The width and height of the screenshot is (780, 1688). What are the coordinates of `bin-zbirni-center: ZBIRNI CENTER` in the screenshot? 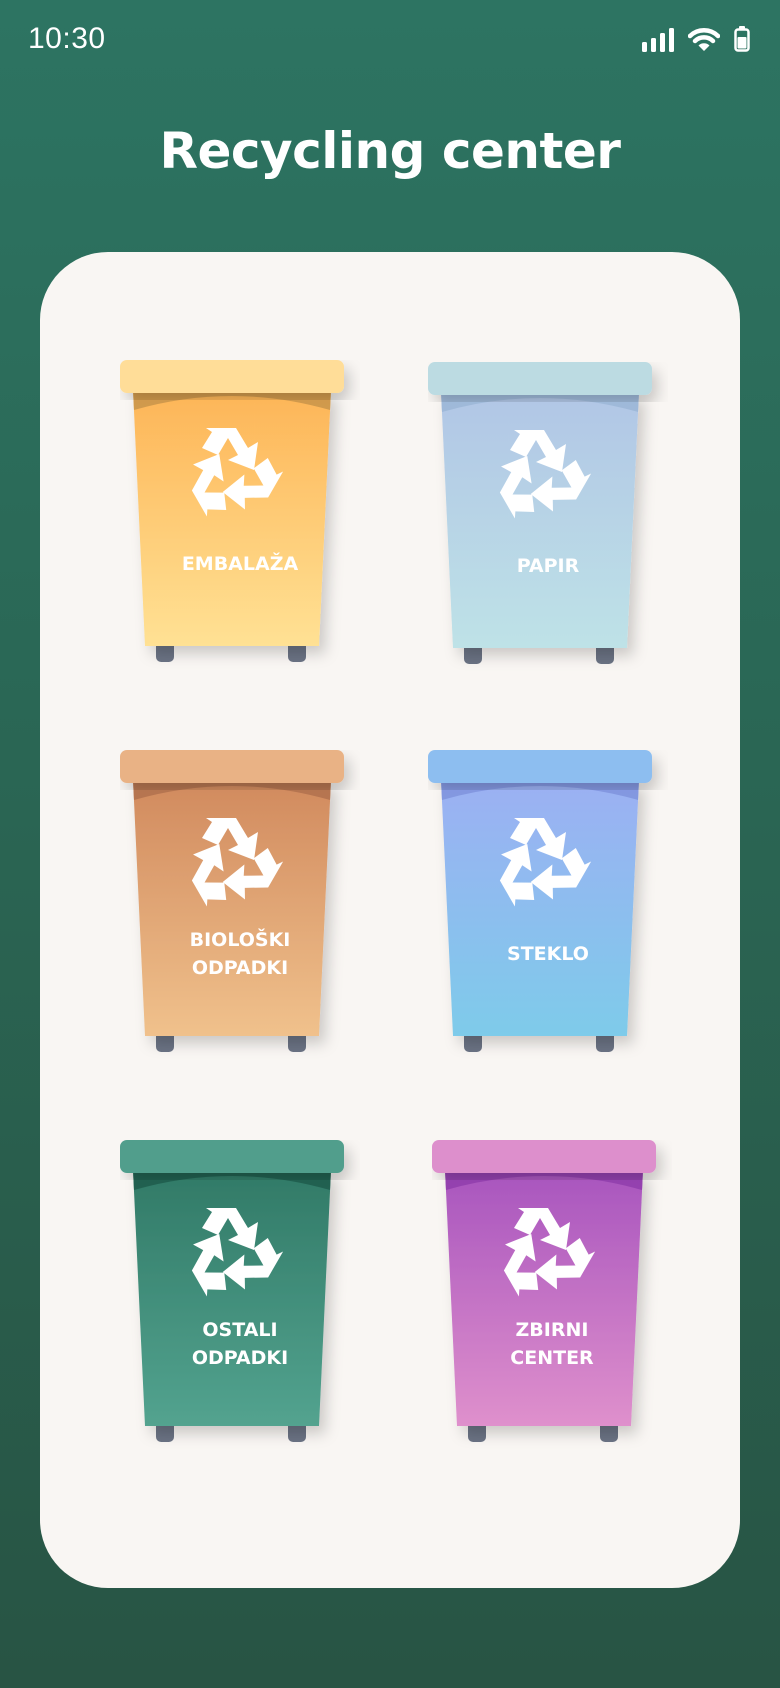 It's located at (552, 1295).